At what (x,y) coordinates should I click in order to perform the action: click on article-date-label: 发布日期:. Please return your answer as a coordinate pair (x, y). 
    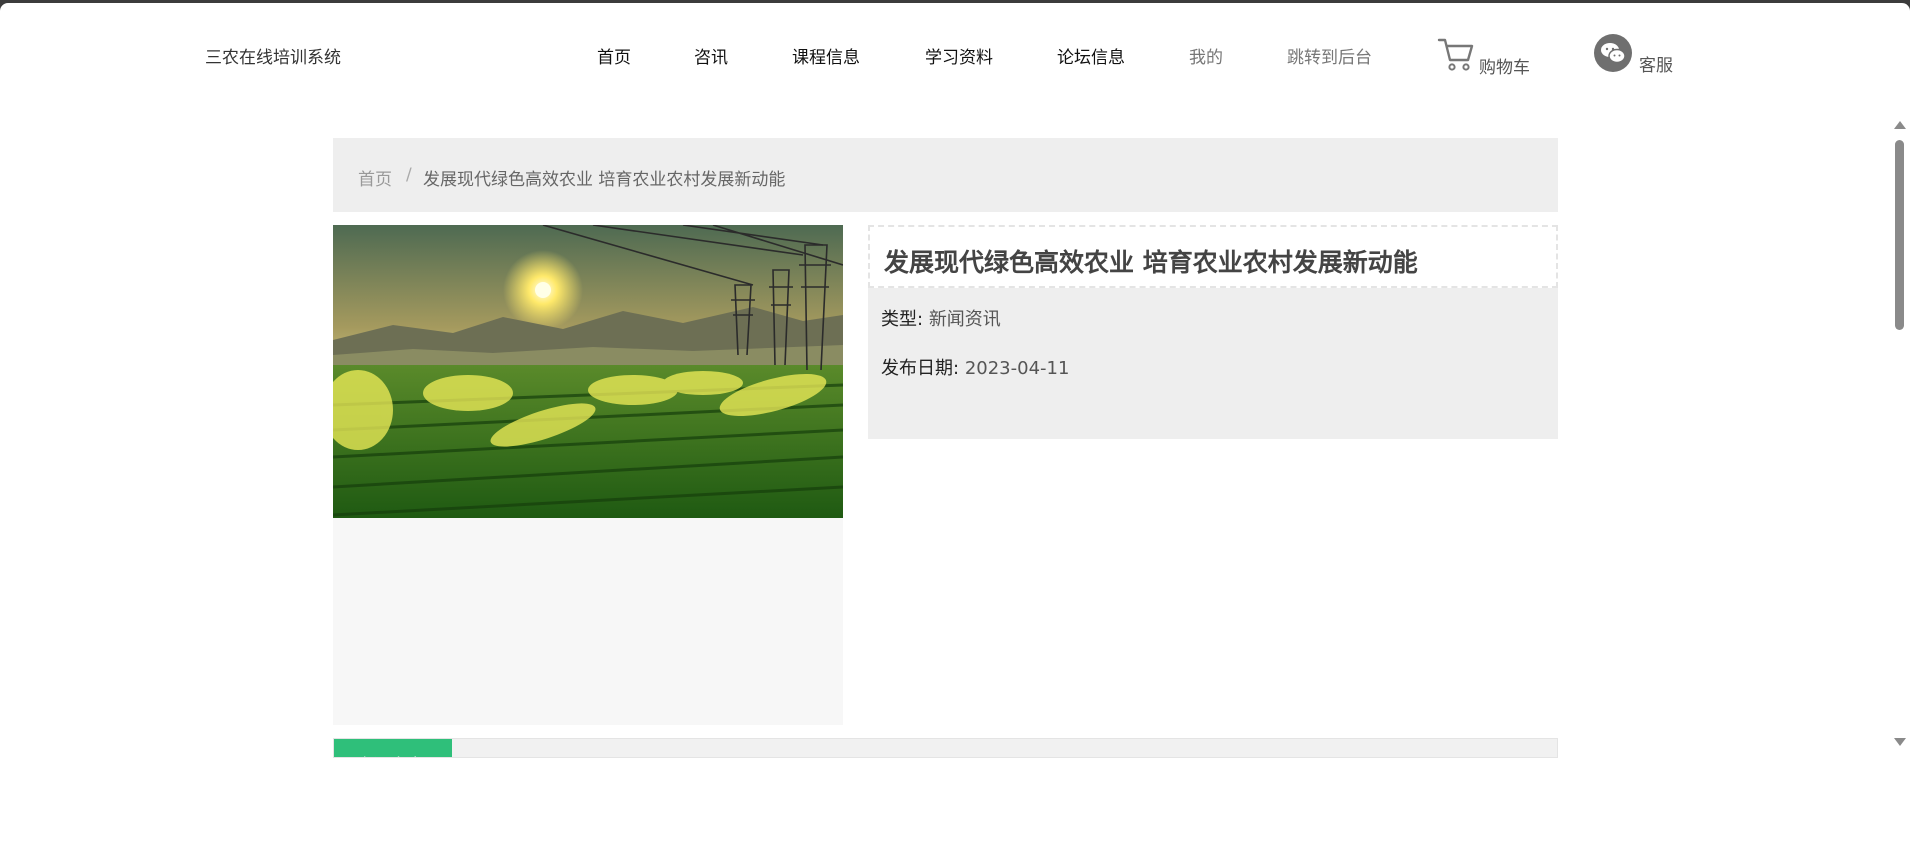
    Looking at the image, I should click on (920, 368).